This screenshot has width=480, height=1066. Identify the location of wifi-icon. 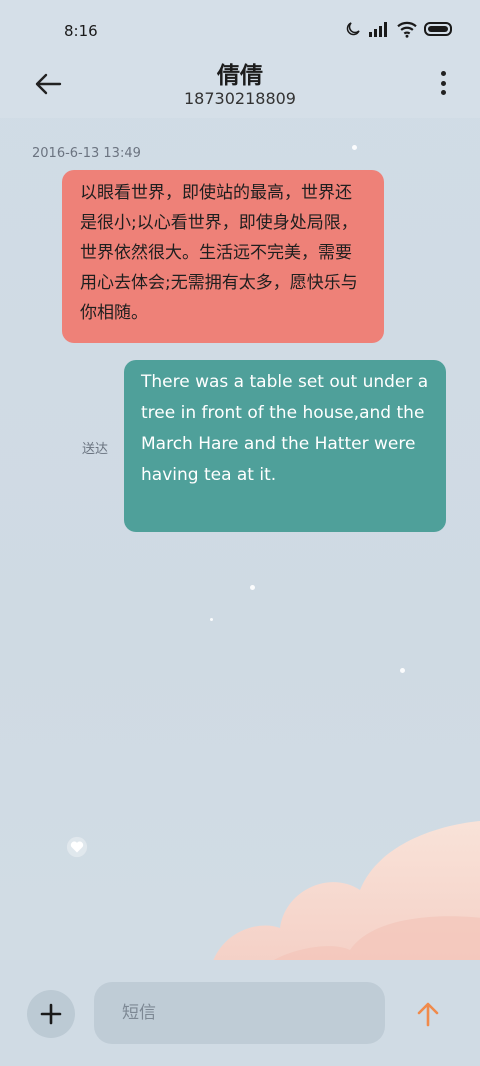
(407, 29).